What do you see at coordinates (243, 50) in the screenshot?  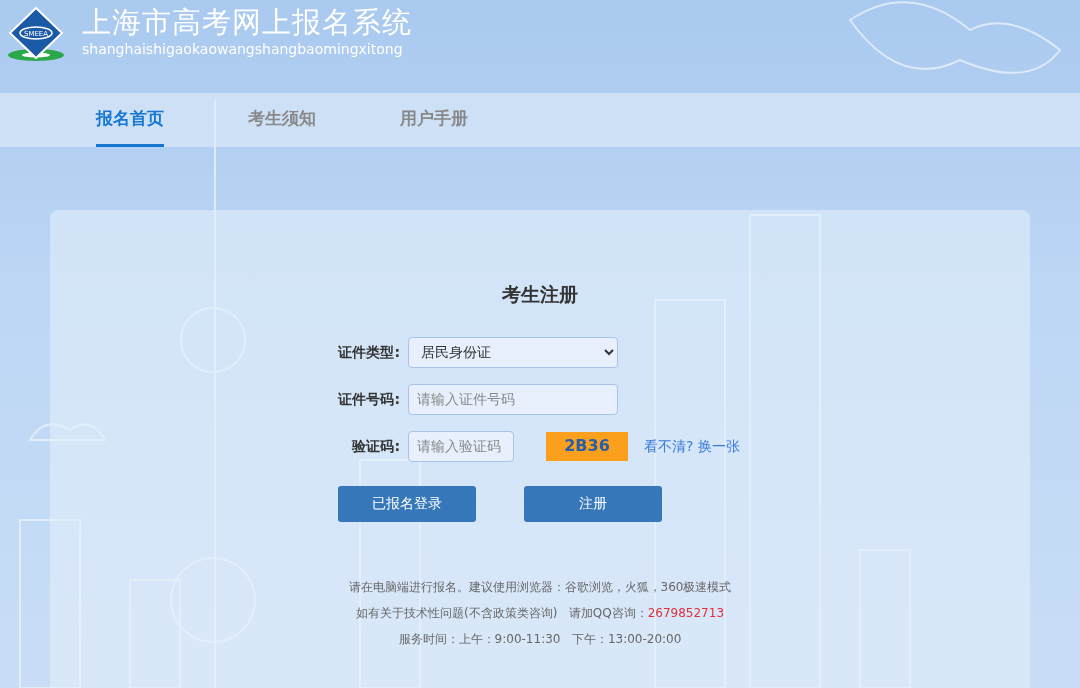 I see `system-subtitle: shanghaishigaokaowangshangbaomingxitong` at bounding box center [243, 50].